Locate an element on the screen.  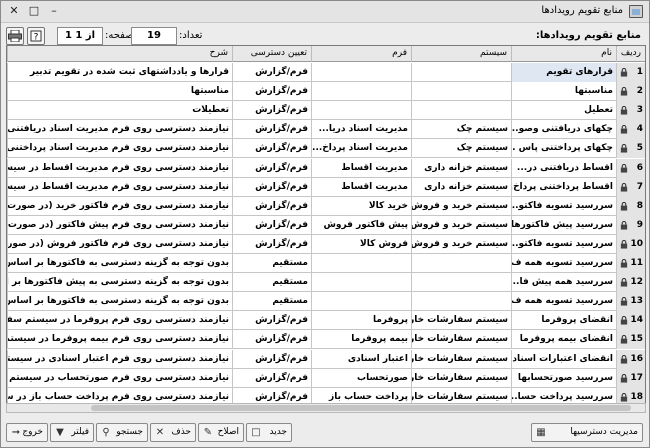
row-index: 2 is located at coordinates (630, 92).